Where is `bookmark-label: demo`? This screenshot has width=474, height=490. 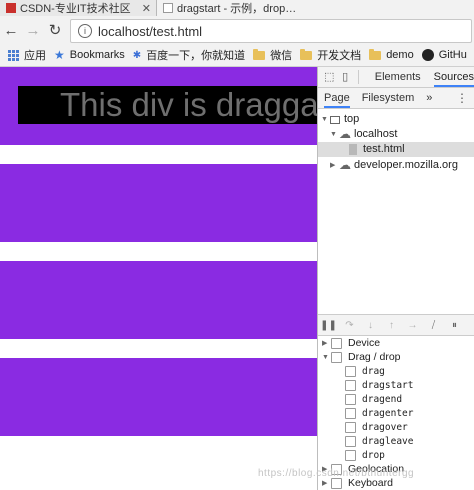 bookmark-label: demo is located at coordinates (400, 55).